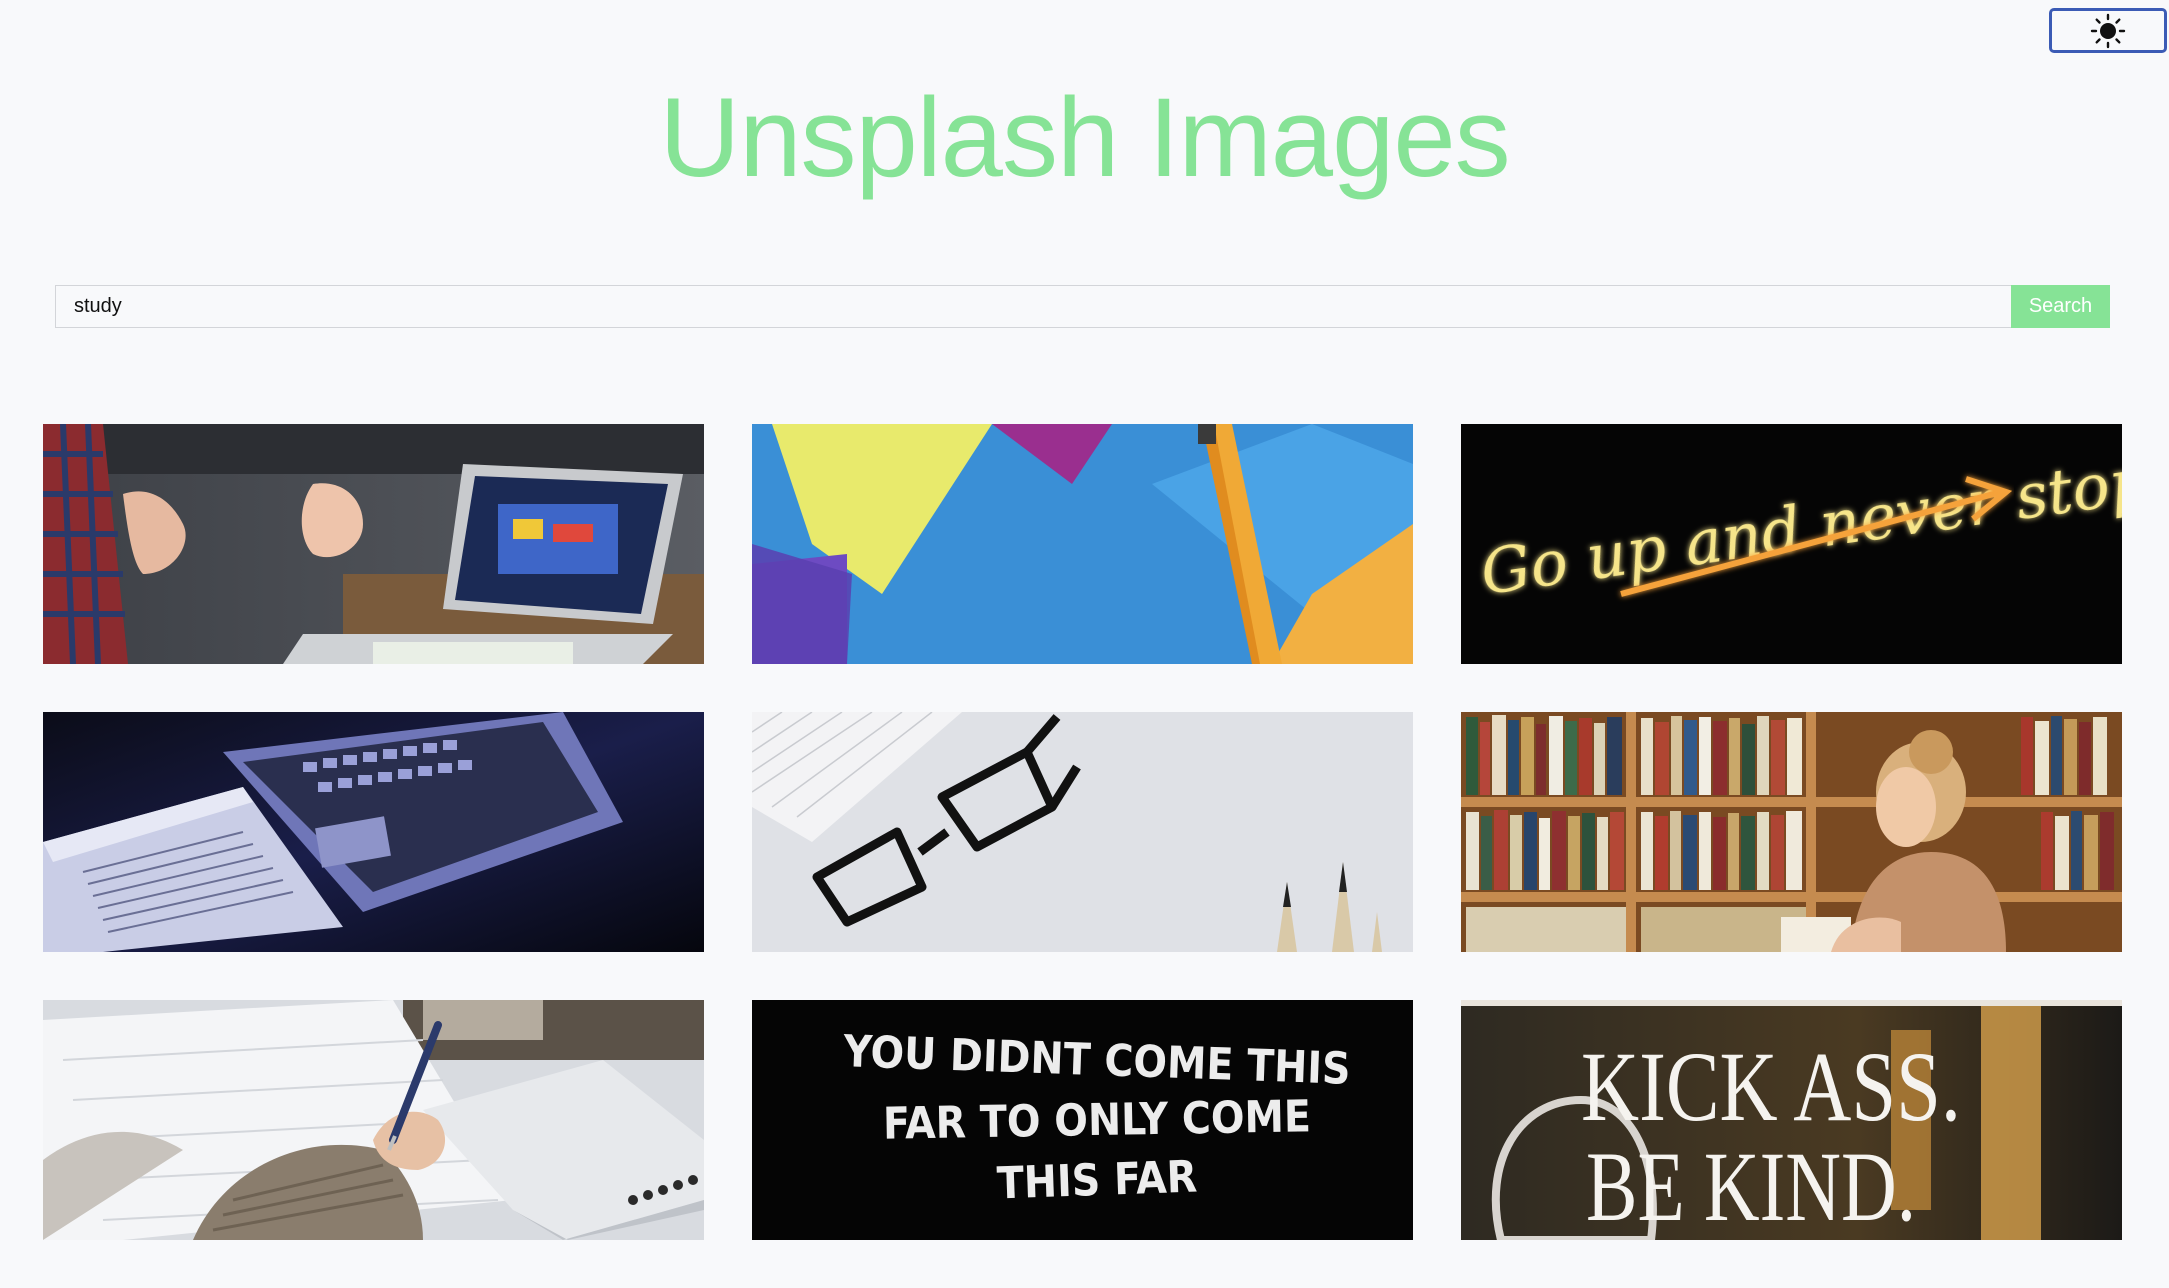  Describe the element at coordinates (373, 544) in the screenshot. I see `gallery-image-laptop-meeting` at that location.